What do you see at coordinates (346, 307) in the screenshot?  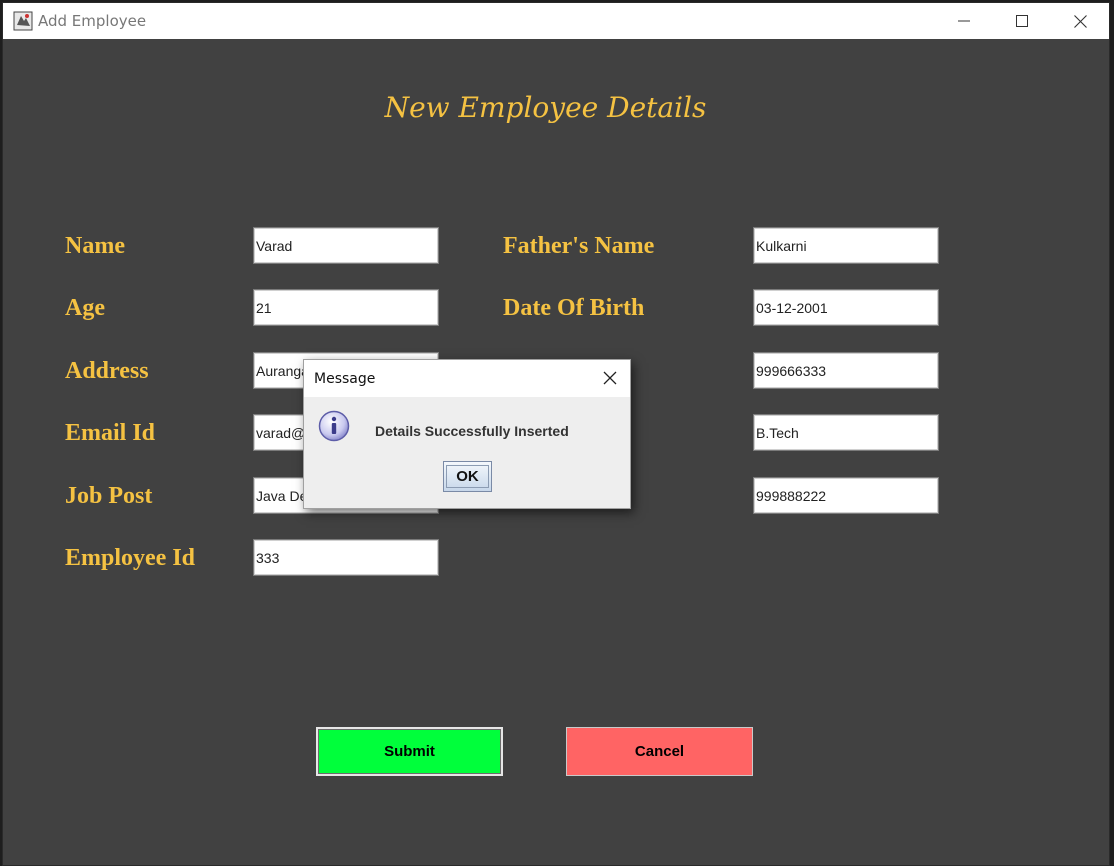 I see `age-field` at bounding box center [346, 307].